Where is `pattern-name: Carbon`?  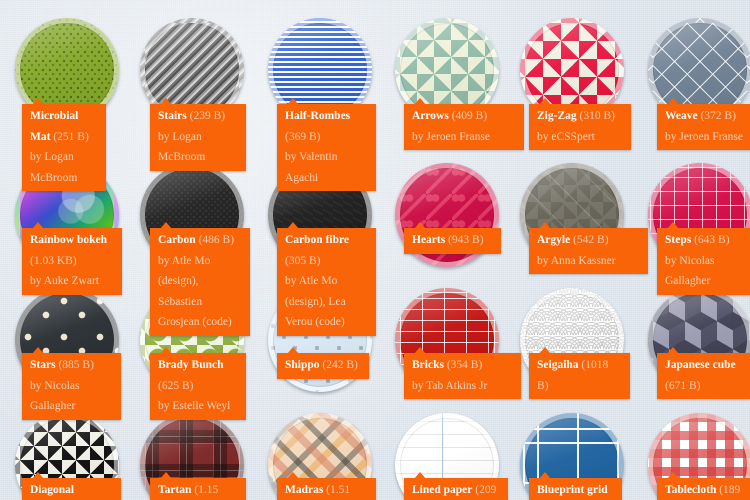
pattern-name: Carbon is located at coordinates (177, 240).